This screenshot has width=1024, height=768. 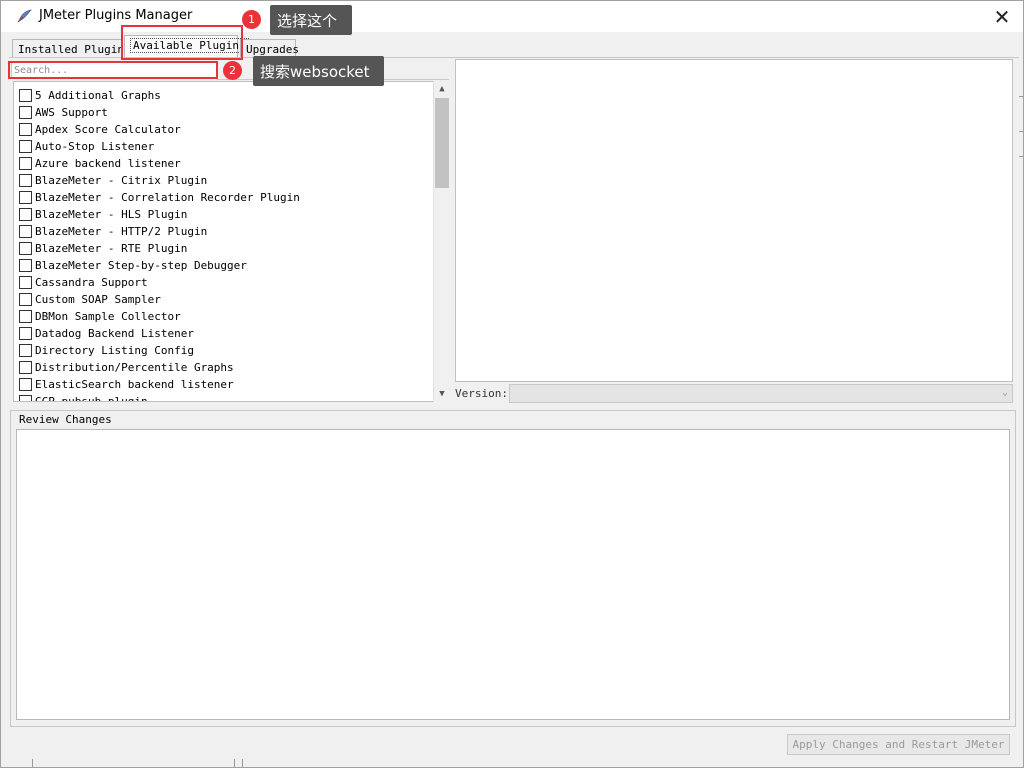 I want to click on annotation-callout: 搜索websocket, so click(x=318, y=71).